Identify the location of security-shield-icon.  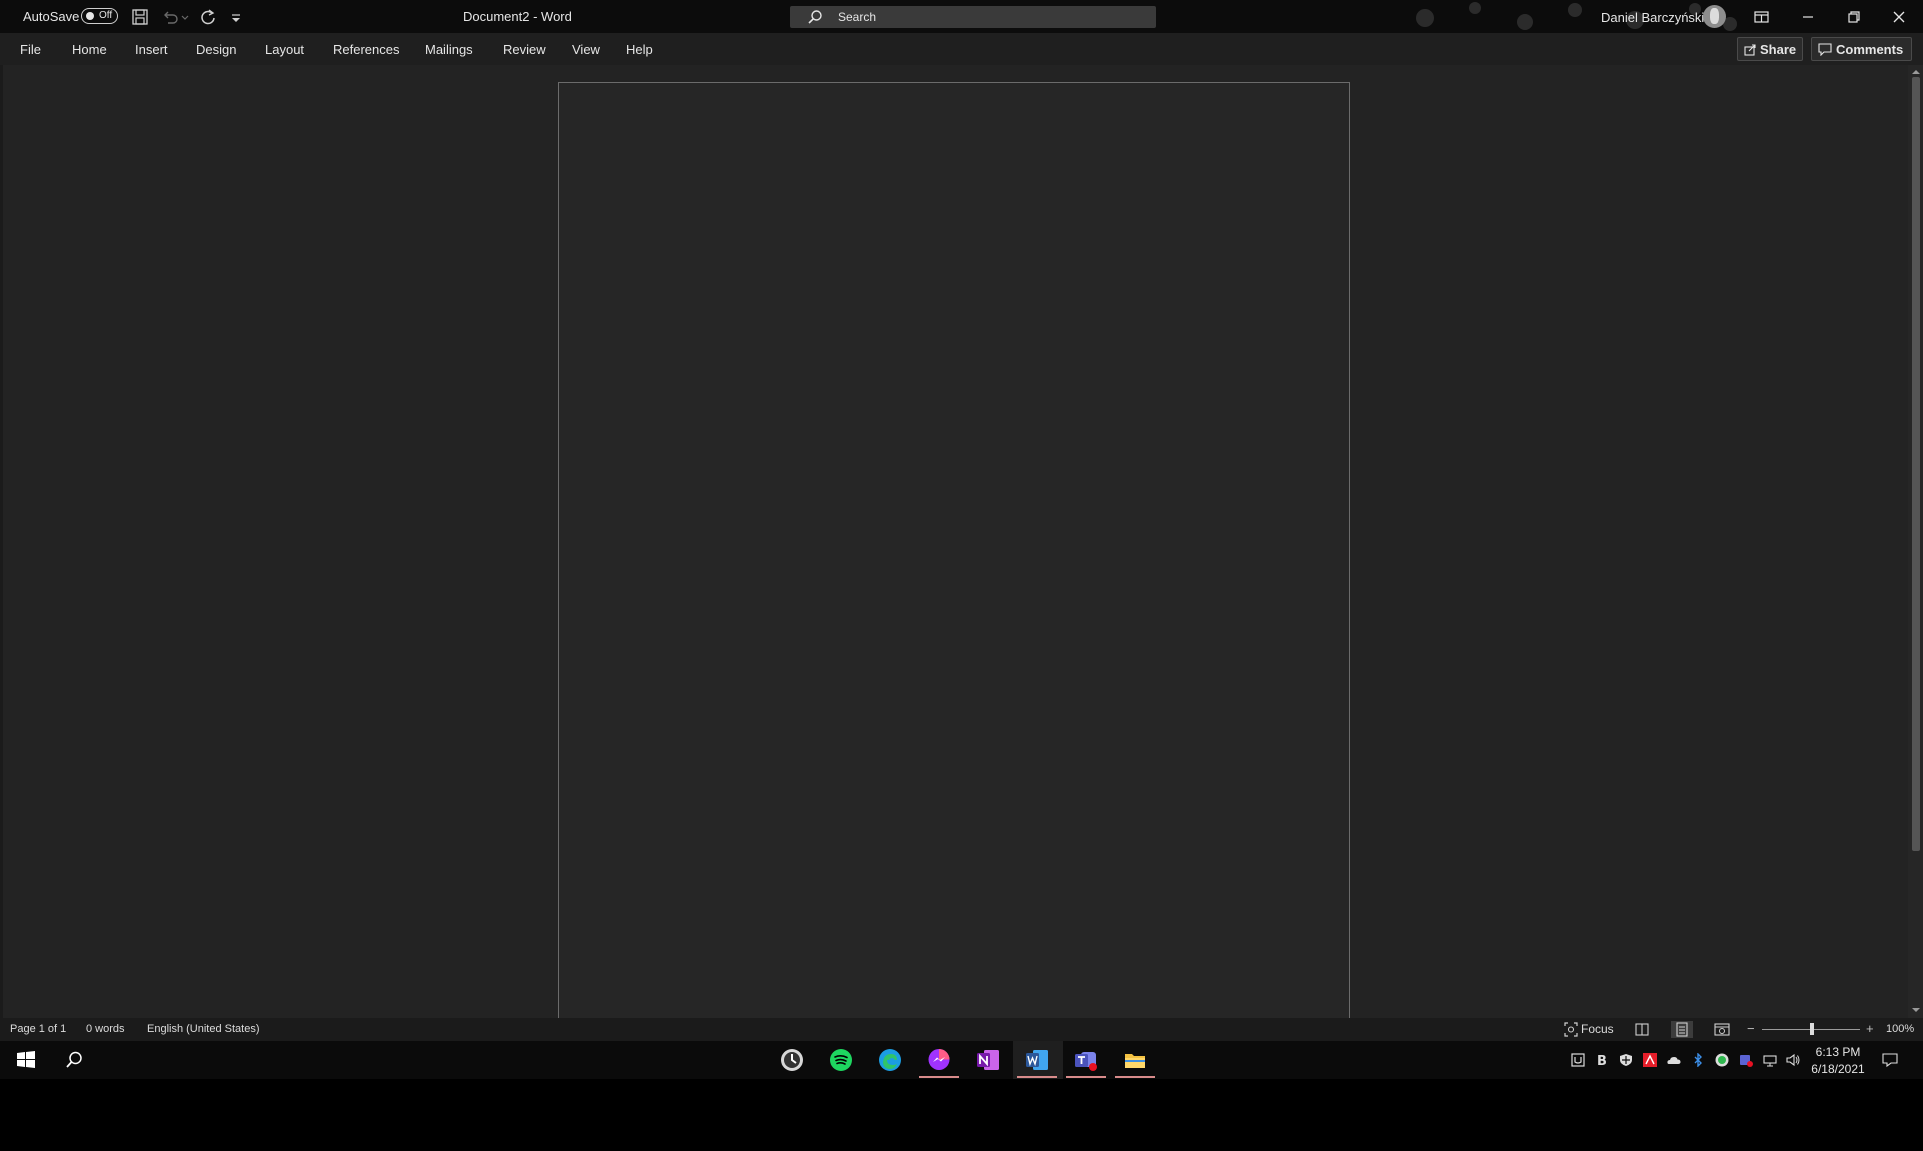
(1626, 1060).